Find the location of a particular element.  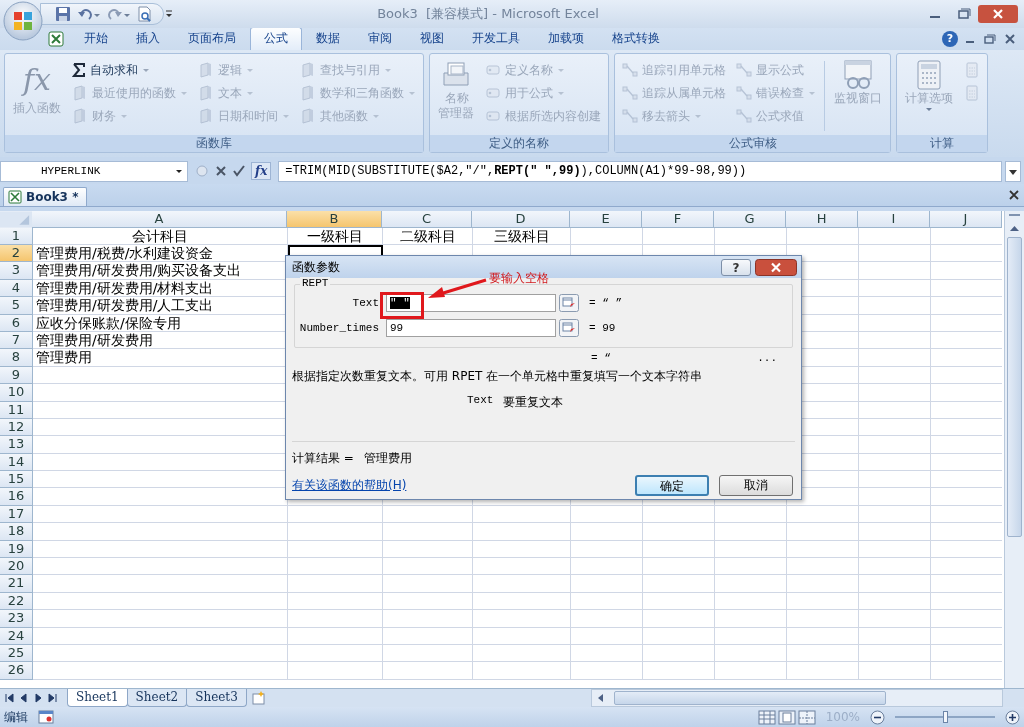

ribbon-tab: 加载项 is located at coordinates (566, 38).